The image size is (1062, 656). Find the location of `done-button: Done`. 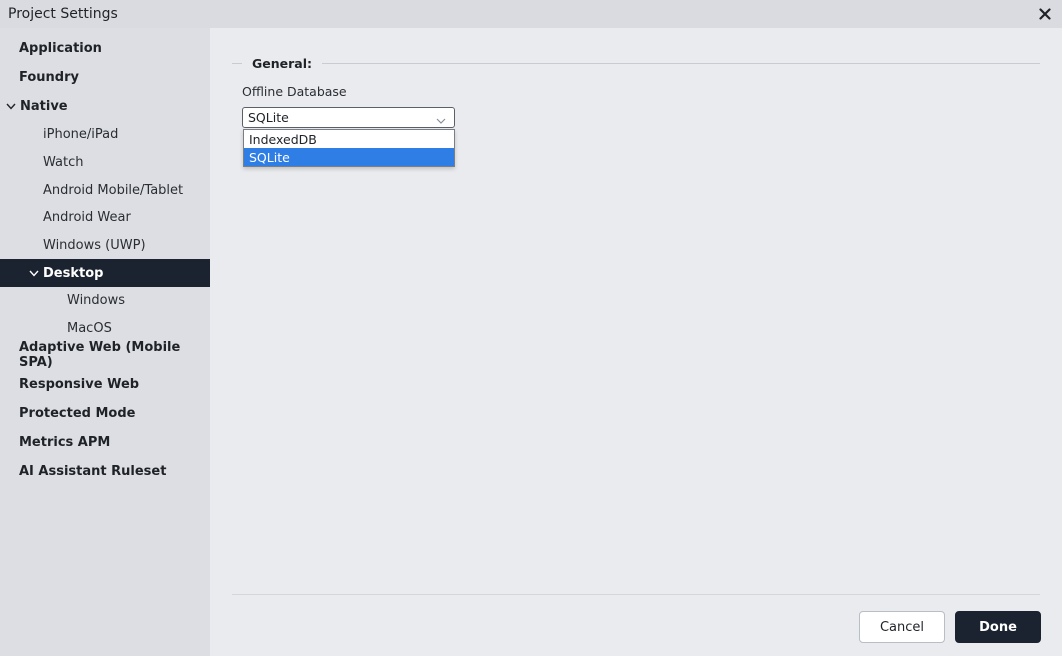

done-button: Done is located at coordinates (998, 627).